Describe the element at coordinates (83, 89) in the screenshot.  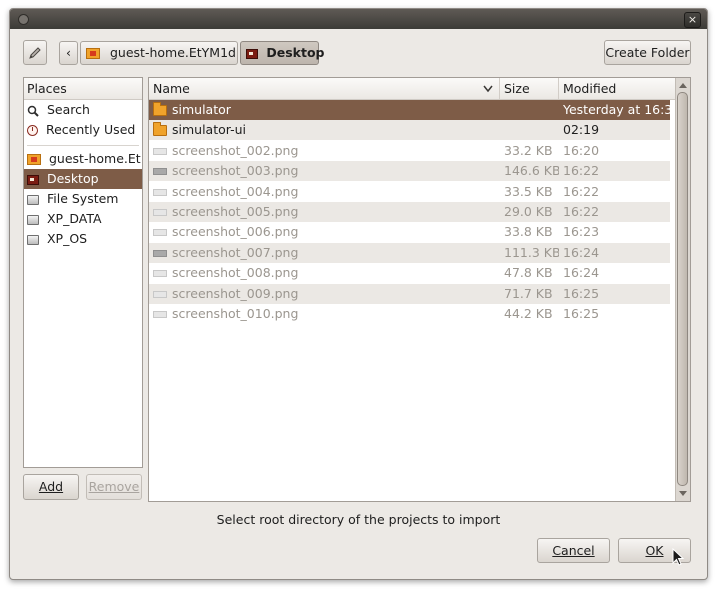
I see `places-header: Places` at that location.